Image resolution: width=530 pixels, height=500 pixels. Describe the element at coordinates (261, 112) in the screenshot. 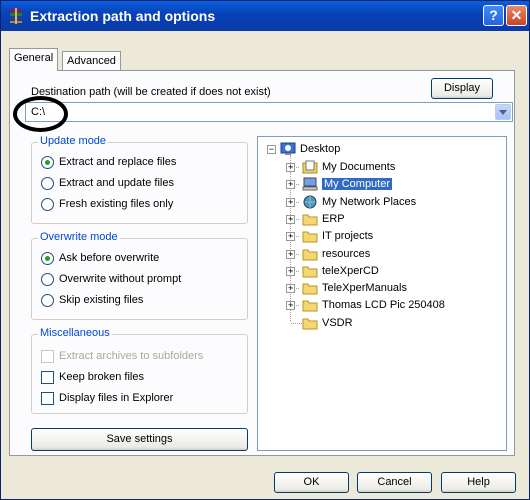

I see `destination-path-input` at that location.